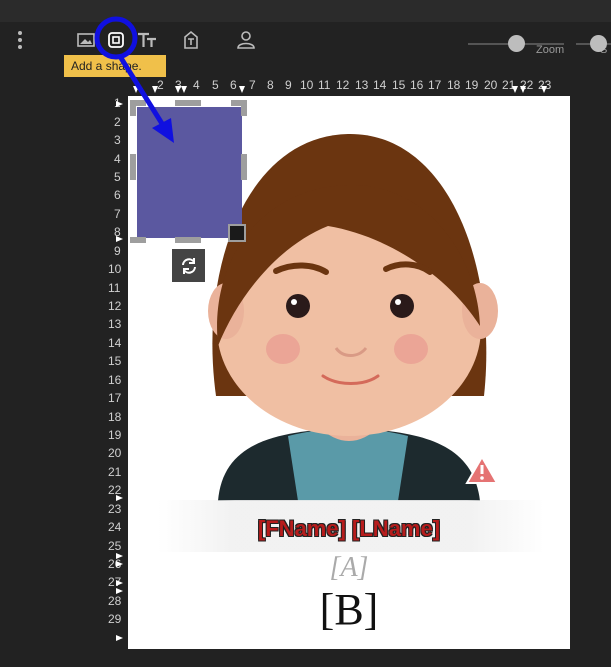  Describe the element at coordinates (482, 470) in the screenshot. I see `warning-icon` at that location.